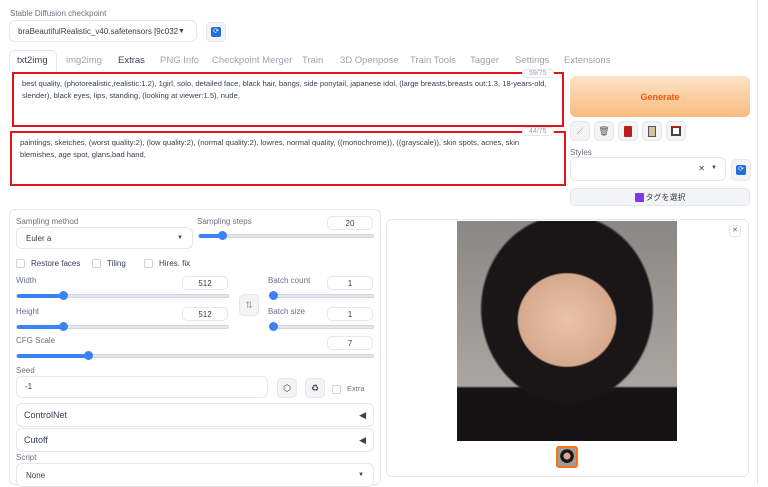  I want to click on clear-prompt-button: 🗑, so click(604, 131).